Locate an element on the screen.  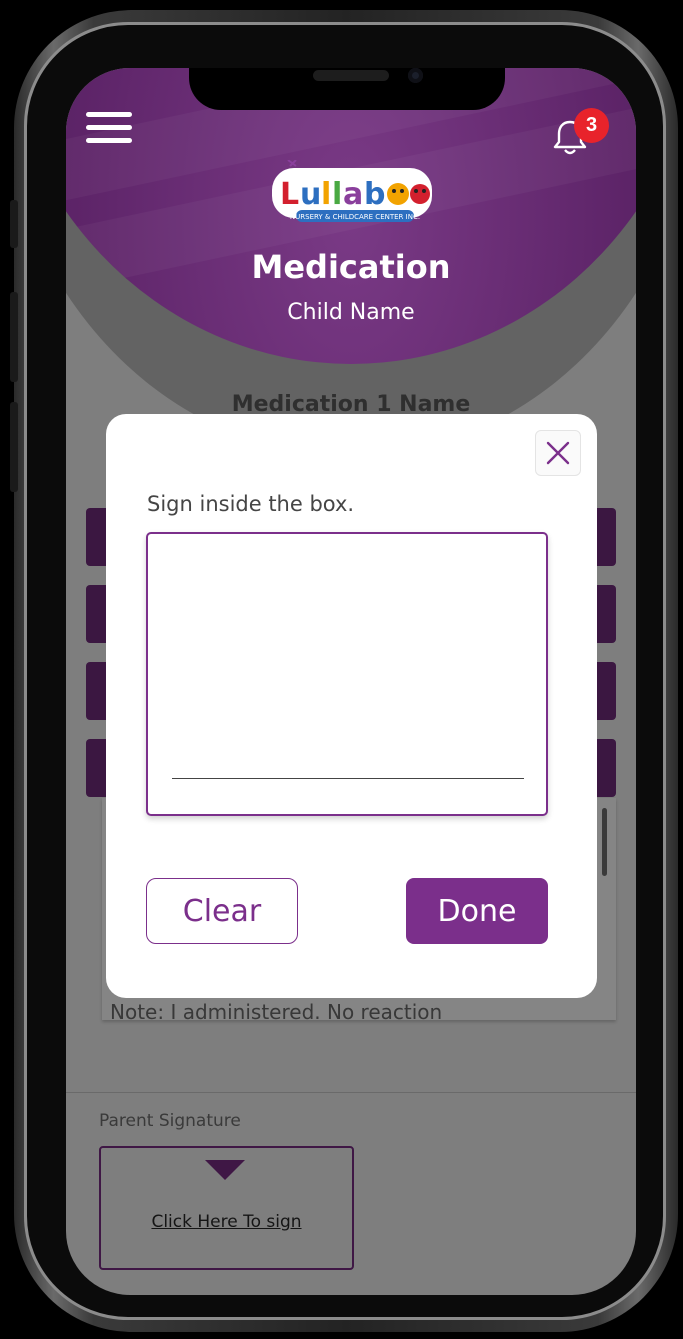
signature-baseline is located at coordinates (348, 778).